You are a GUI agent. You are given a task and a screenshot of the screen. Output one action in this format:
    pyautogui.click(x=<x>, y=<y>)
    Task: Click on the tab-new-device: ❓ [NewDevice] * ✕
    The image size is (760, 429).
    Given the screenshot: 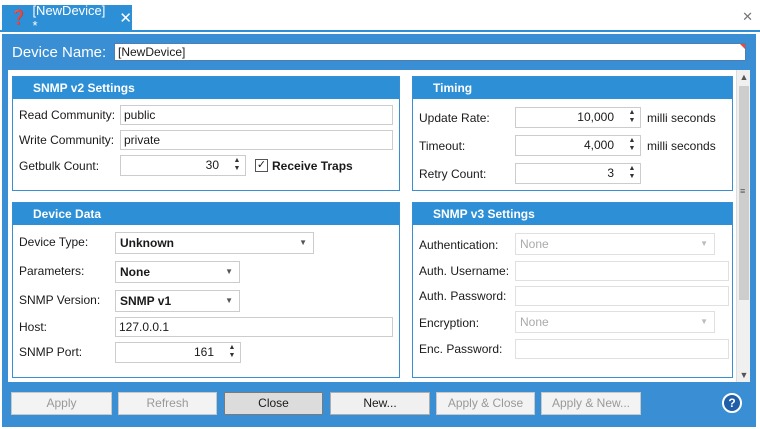 What is the action you would take?
    pyautogui.click(x=67, y=17)
    